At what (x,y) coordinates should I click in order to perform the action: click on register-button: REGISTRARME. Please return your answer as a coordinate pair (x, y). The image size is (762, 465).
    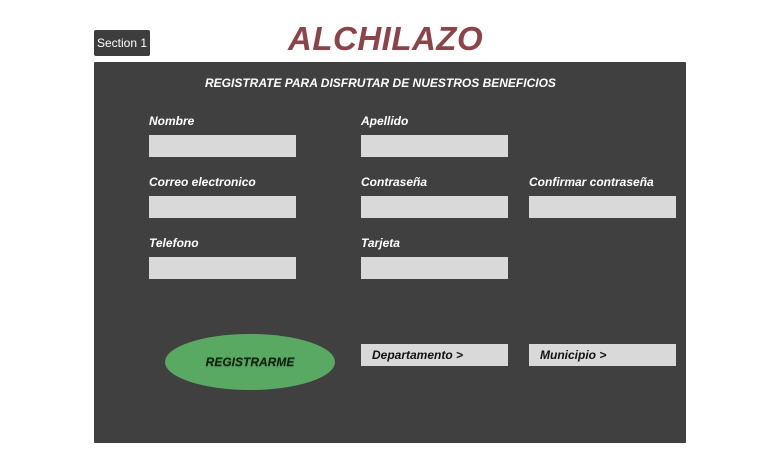
    Looking at the image, I should click on (250, 362).